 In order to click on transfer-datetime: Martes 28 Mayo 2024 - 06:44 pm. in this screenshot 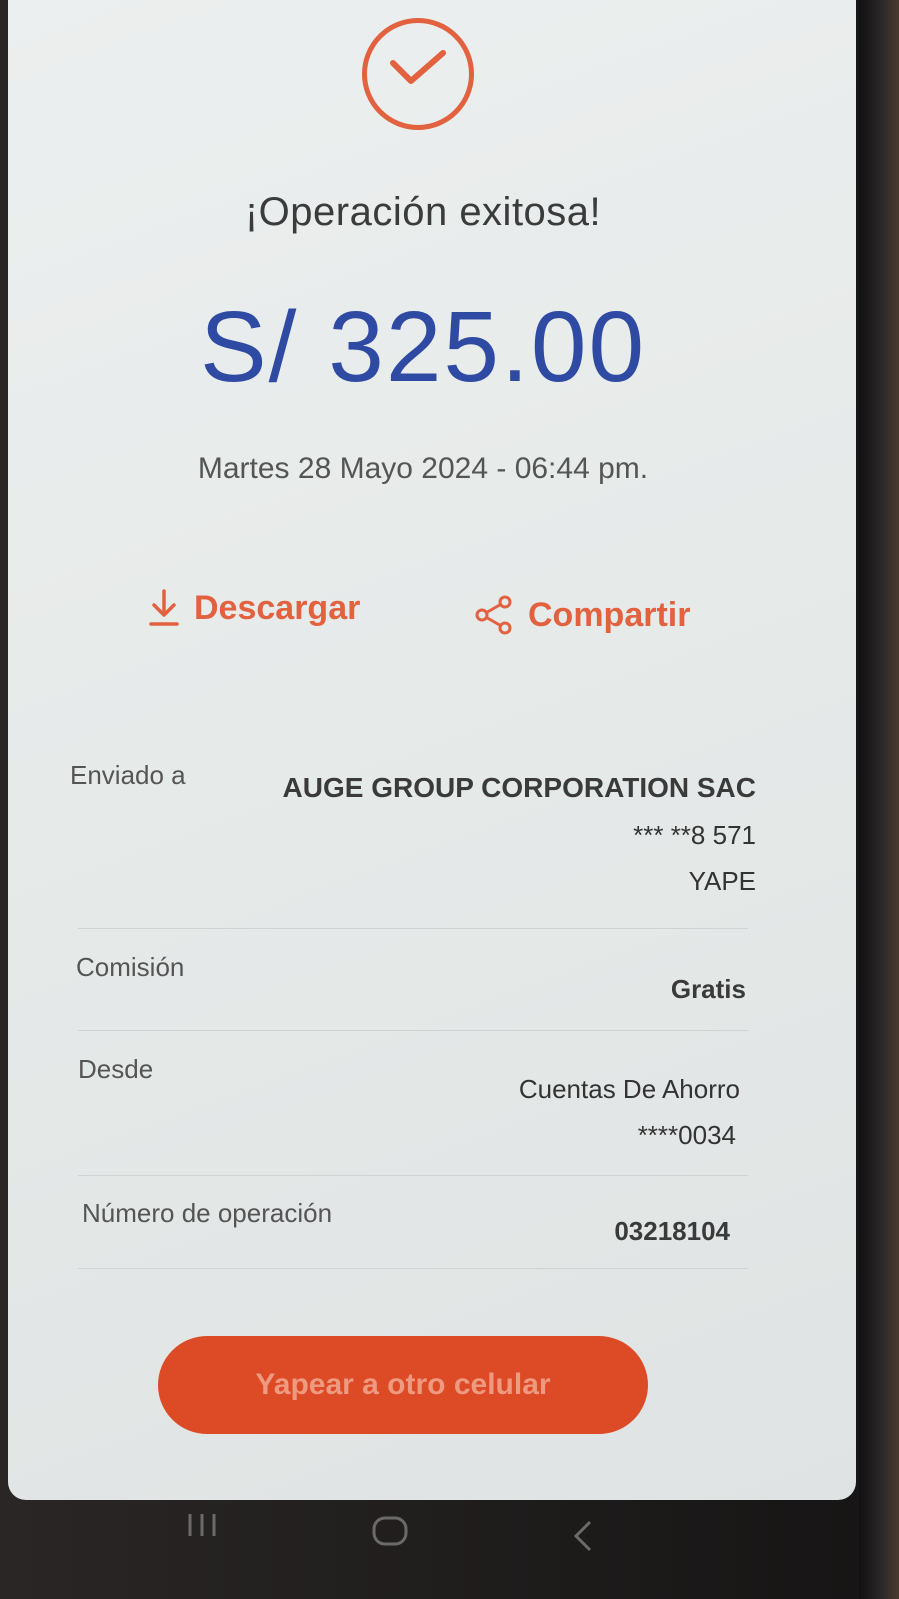, I will do `click(423, 468)`.